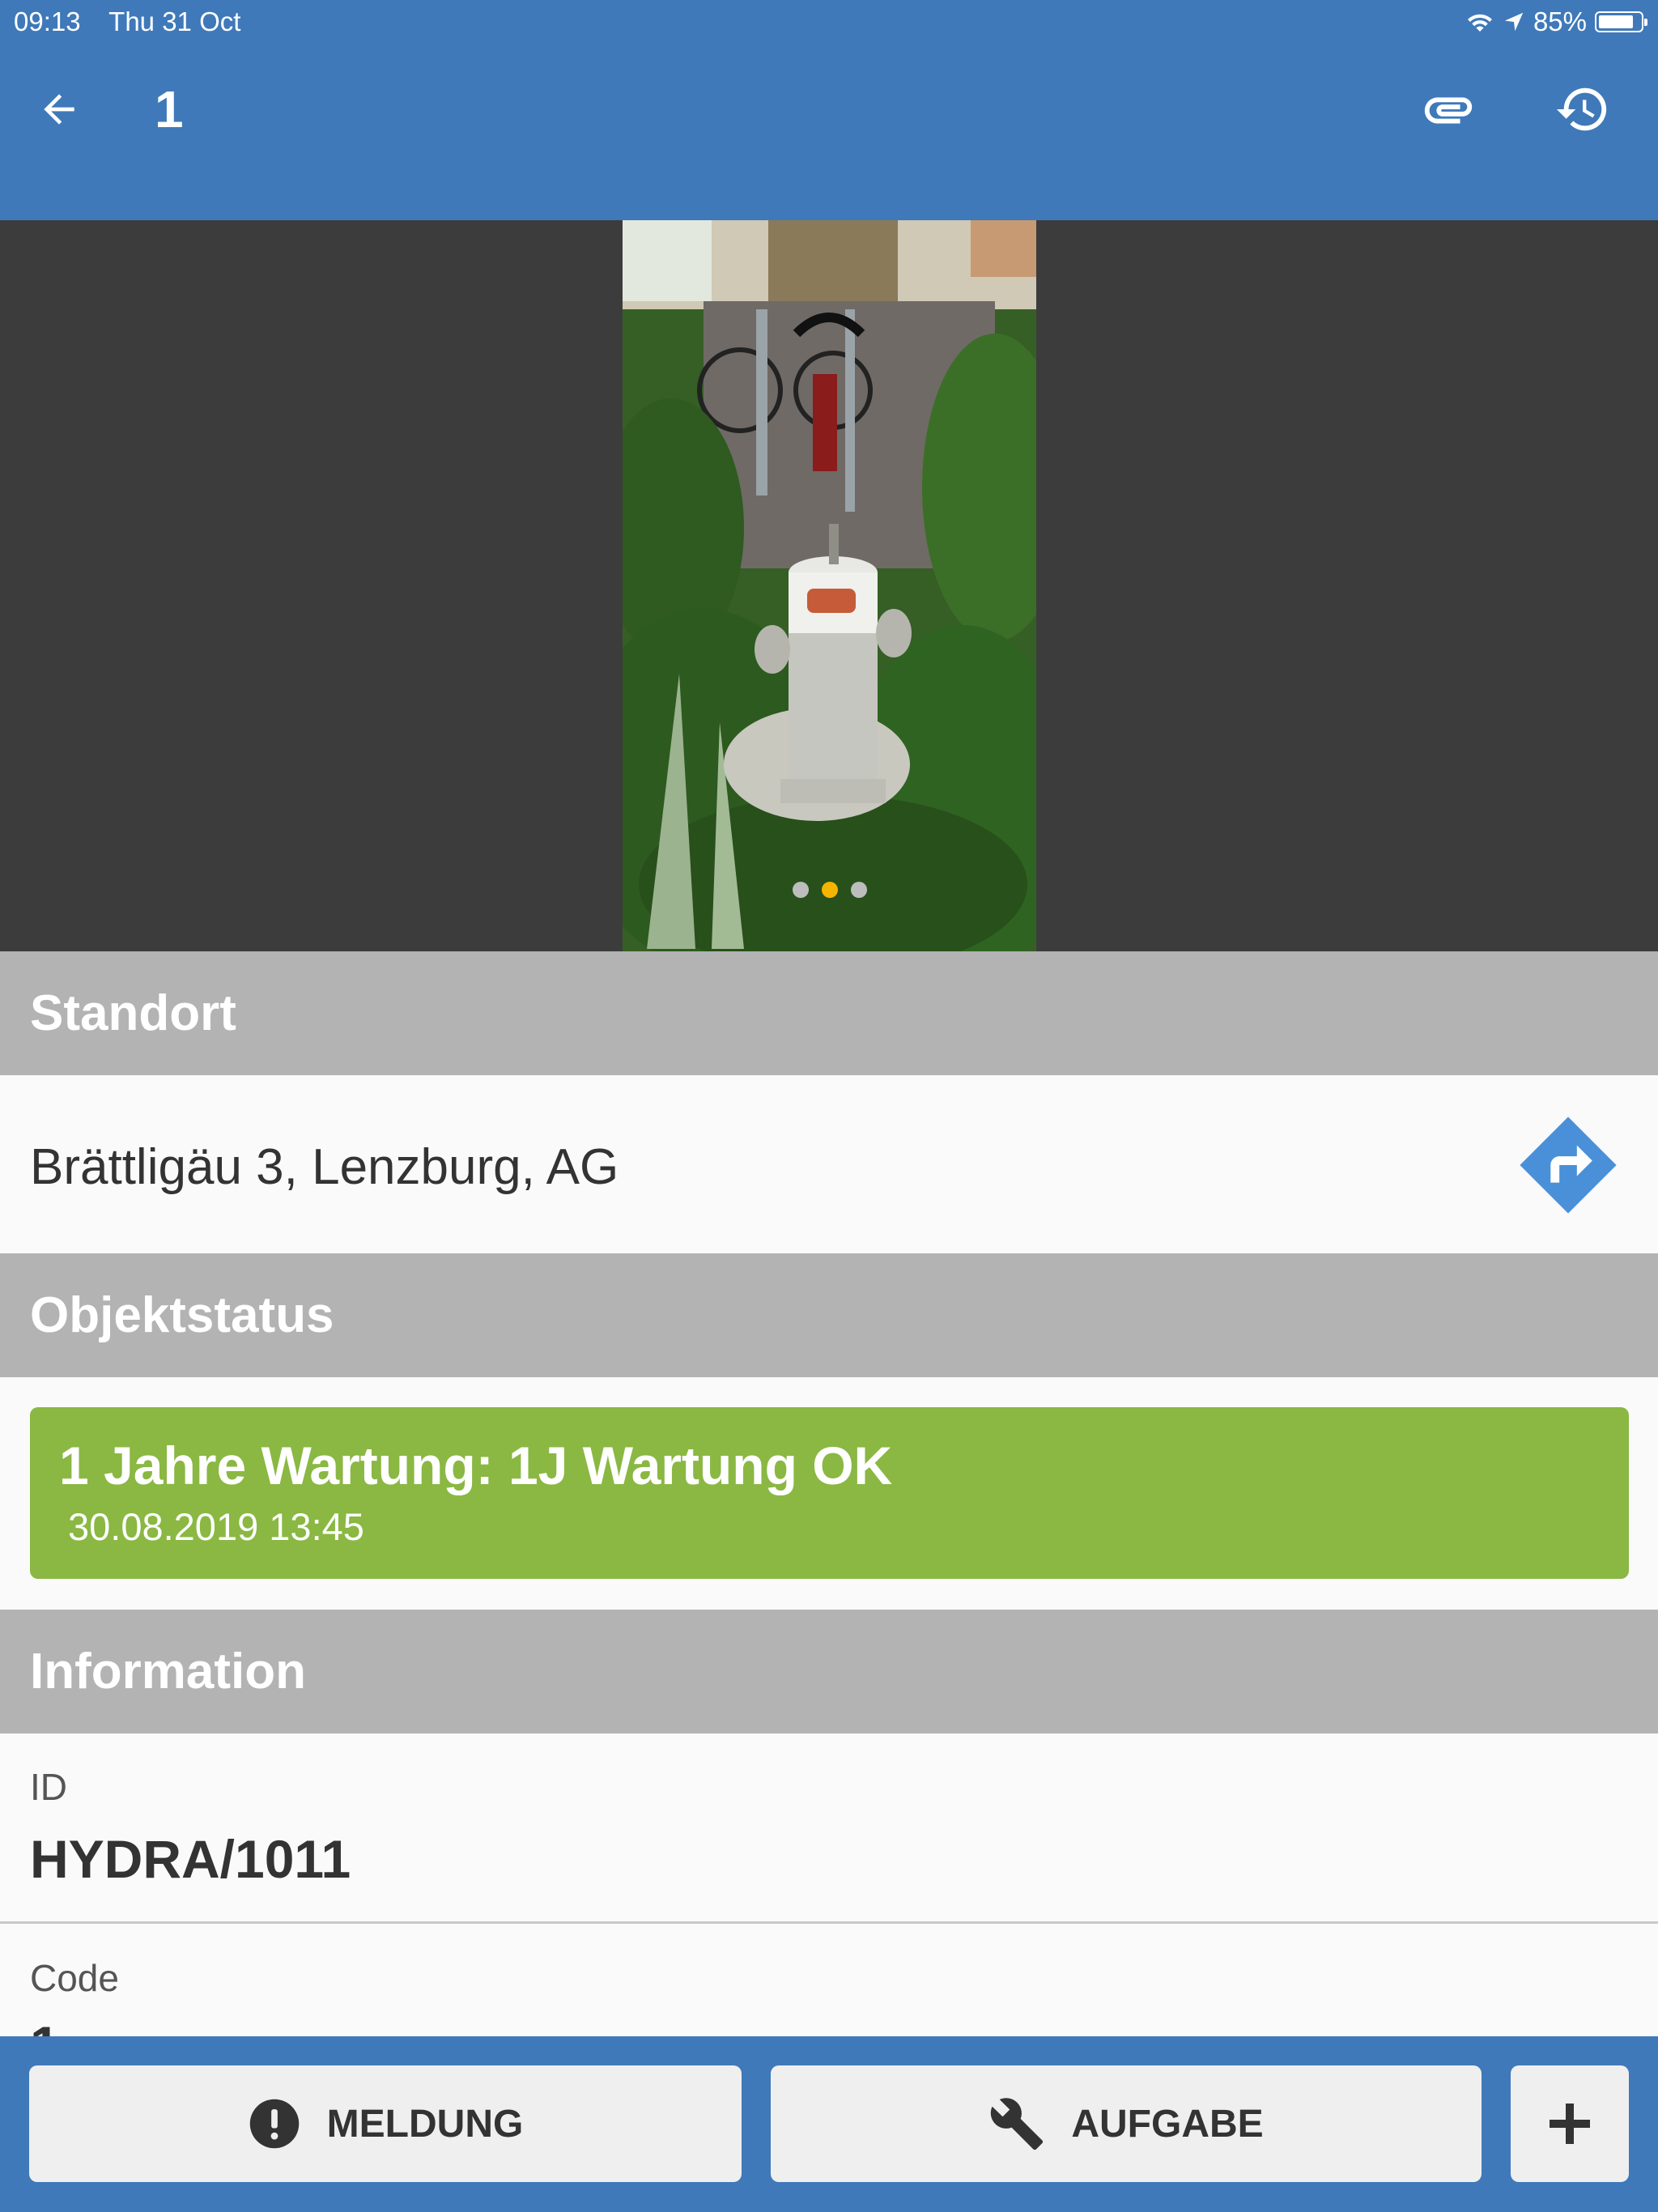  I want to click on status-time: 09:13, so click(47, 21).